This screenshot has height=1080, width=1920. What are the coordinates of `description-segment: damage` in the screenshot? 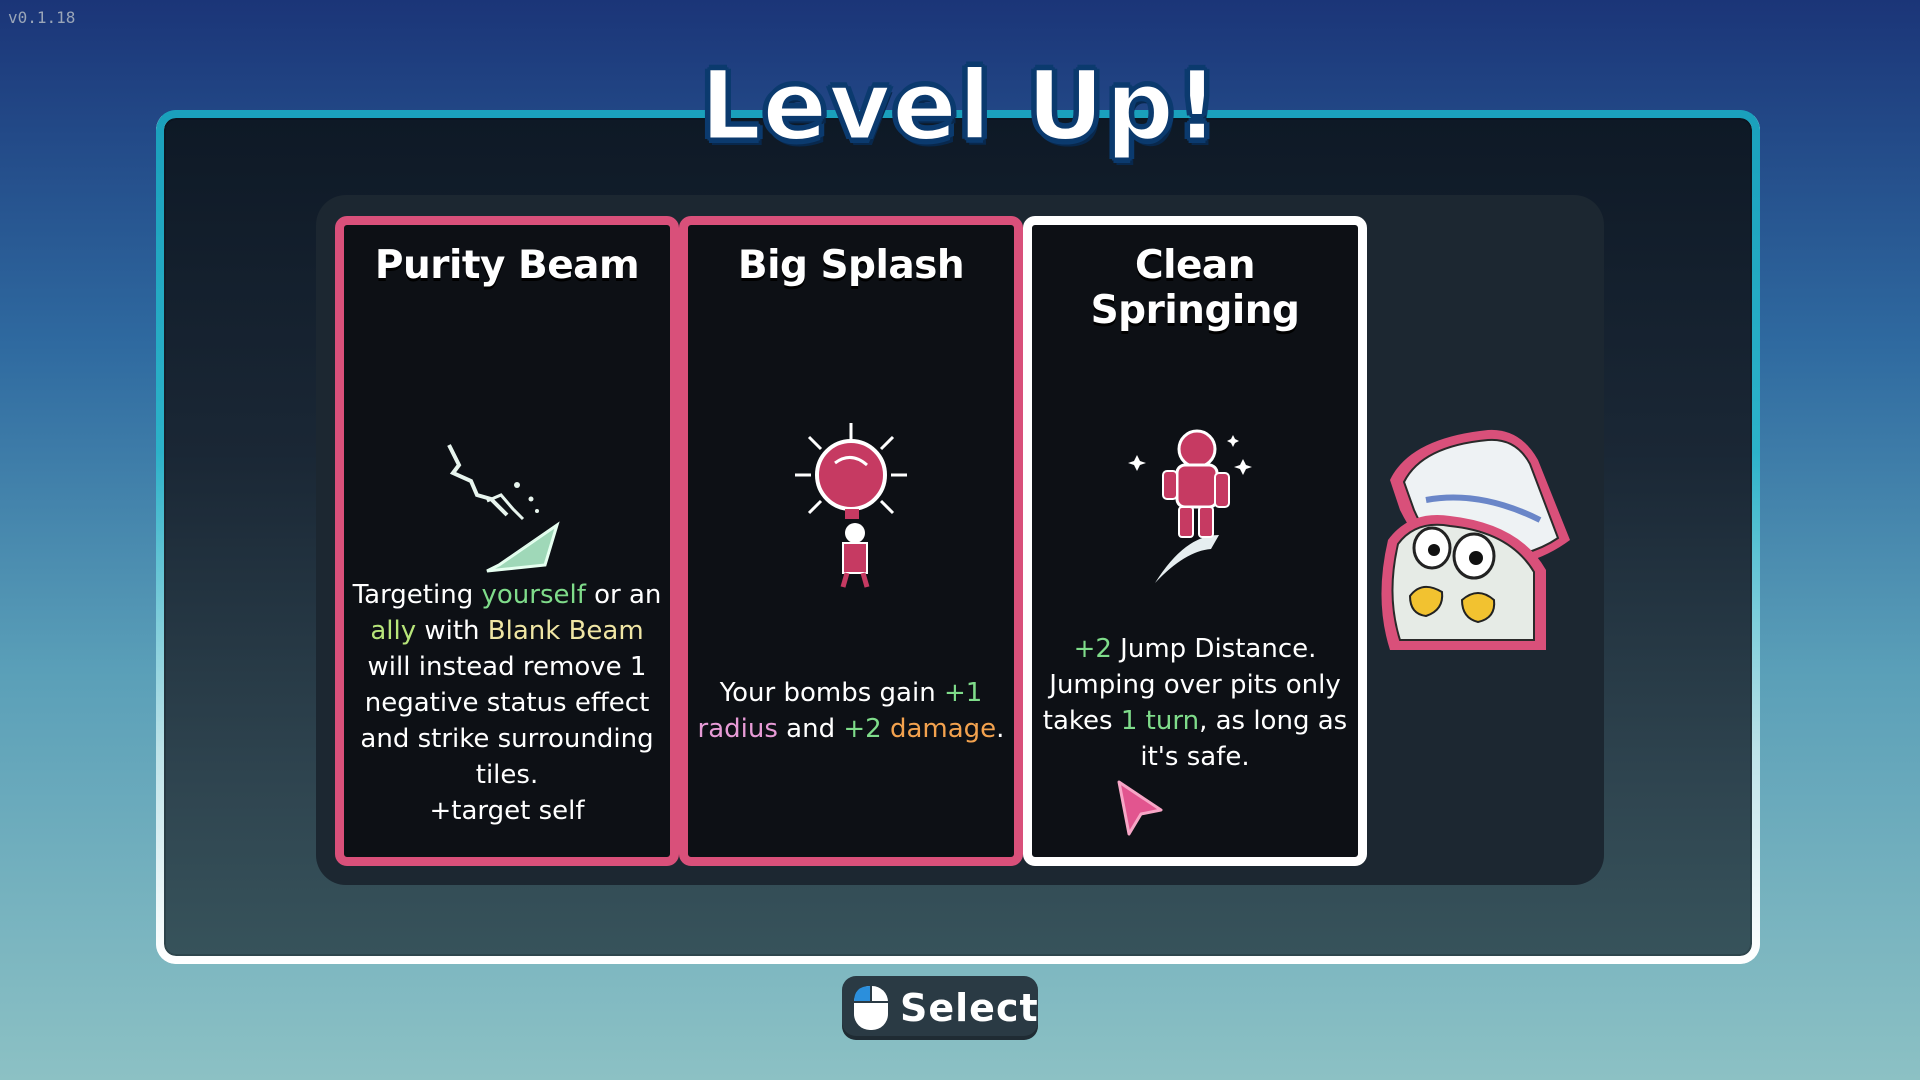 It's located at (943, 729).